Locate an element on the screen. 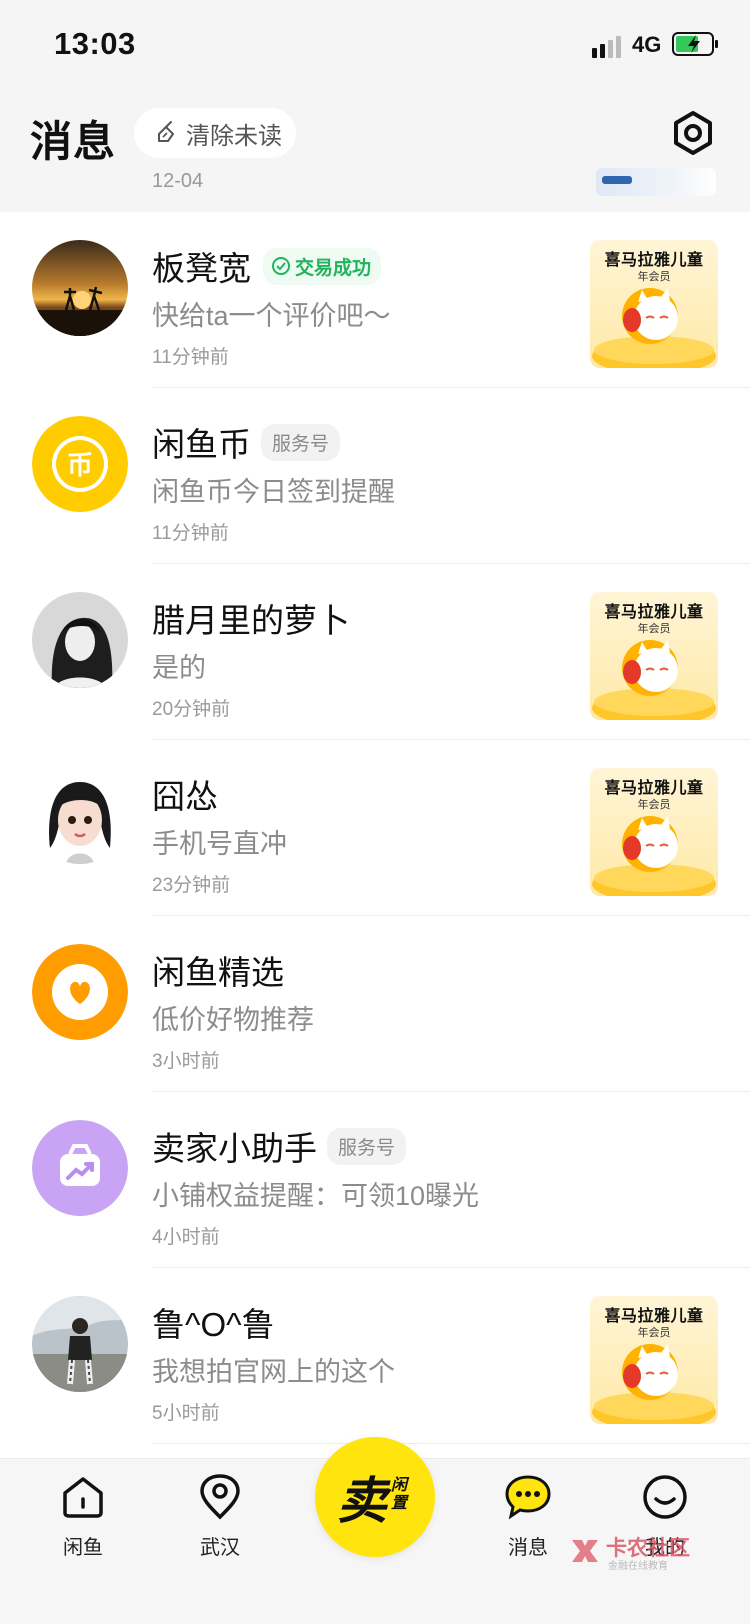 This screenshot has height=1624, width=750. contact-name: 卖家小助手 is located at coordinates (234, 1148).